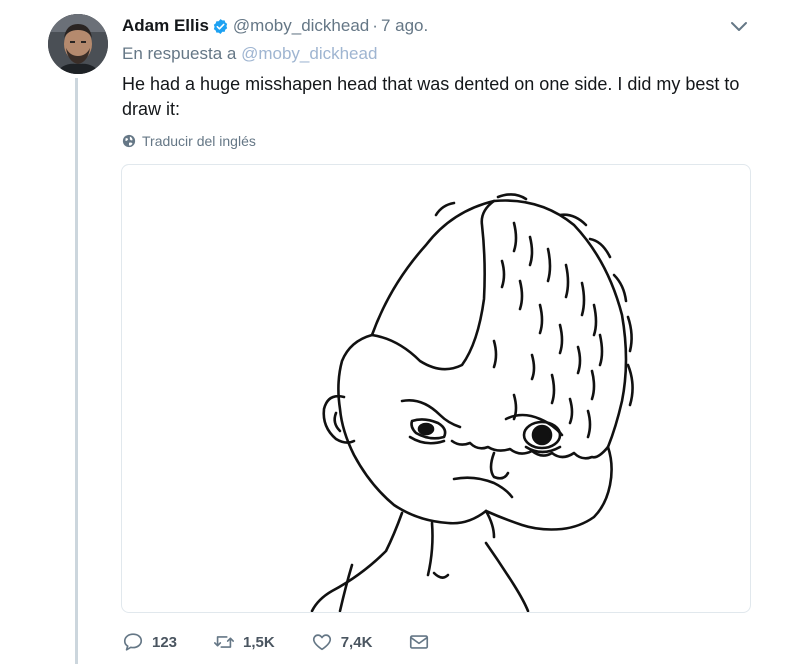  What do you see at coordinates (179, 53) in the screenshot?
I see `reply-prefix: En respuesta a` at bounding box center [179, 53].